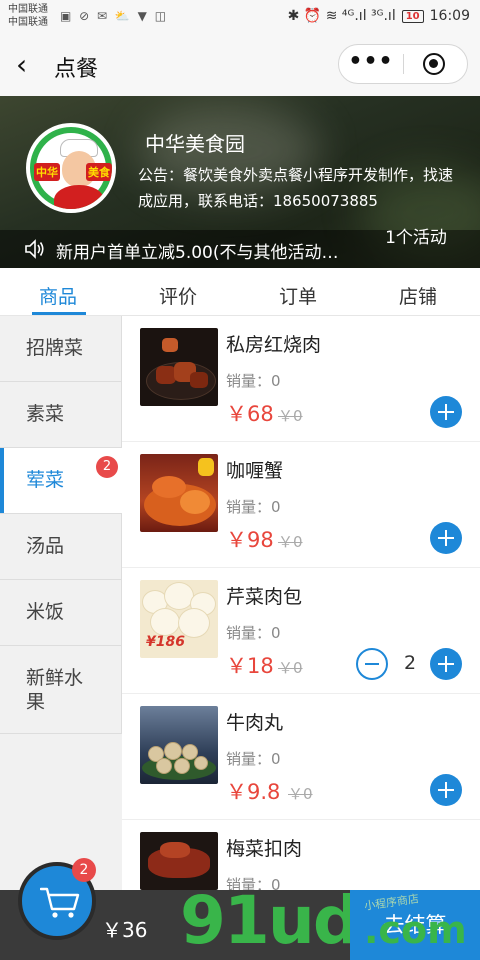 The width and height of the screenshot is (480, 960). Describe the element at coordinates (45, 612) in the screenshot. I see `category-label: 米饭` at that location.